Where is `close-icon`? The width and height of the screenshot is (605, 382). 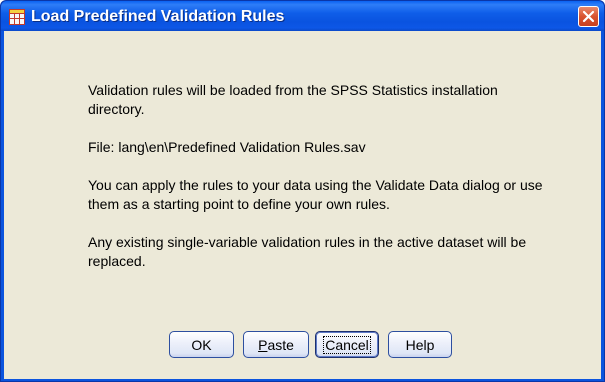
close-icon is located at coordinates (588, 16).